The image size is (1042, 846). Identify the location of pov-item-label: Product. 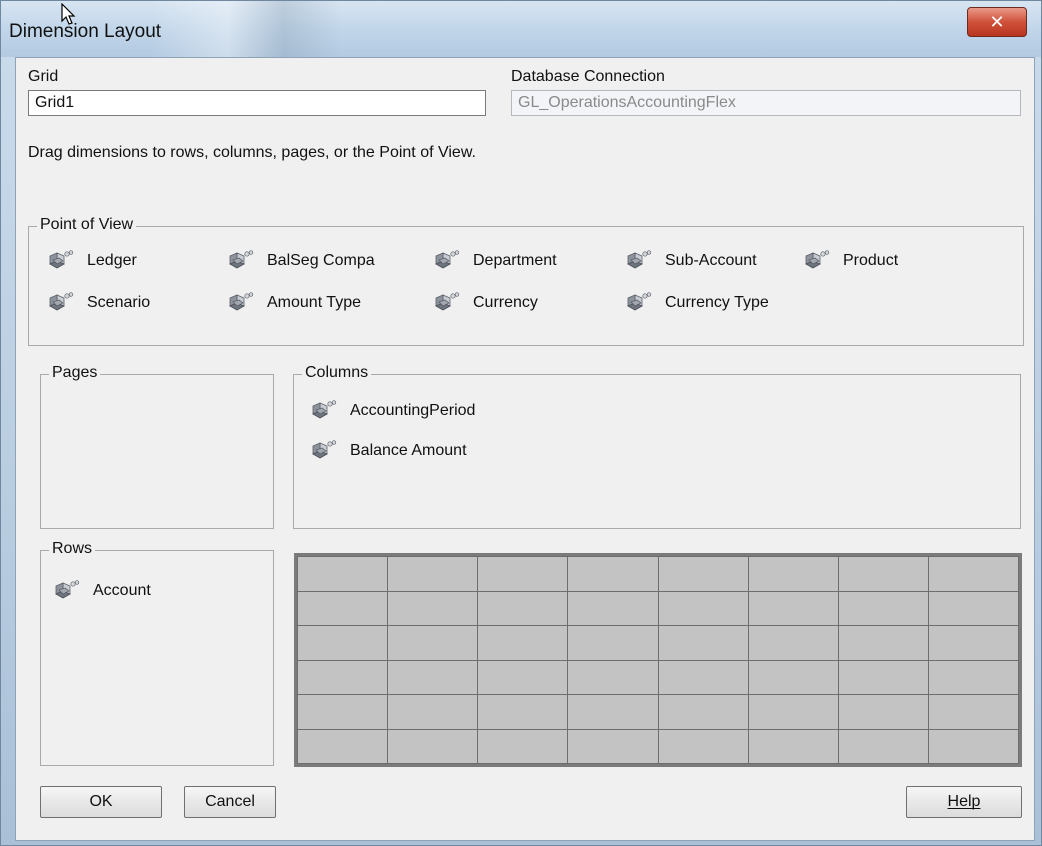
(871, 260).